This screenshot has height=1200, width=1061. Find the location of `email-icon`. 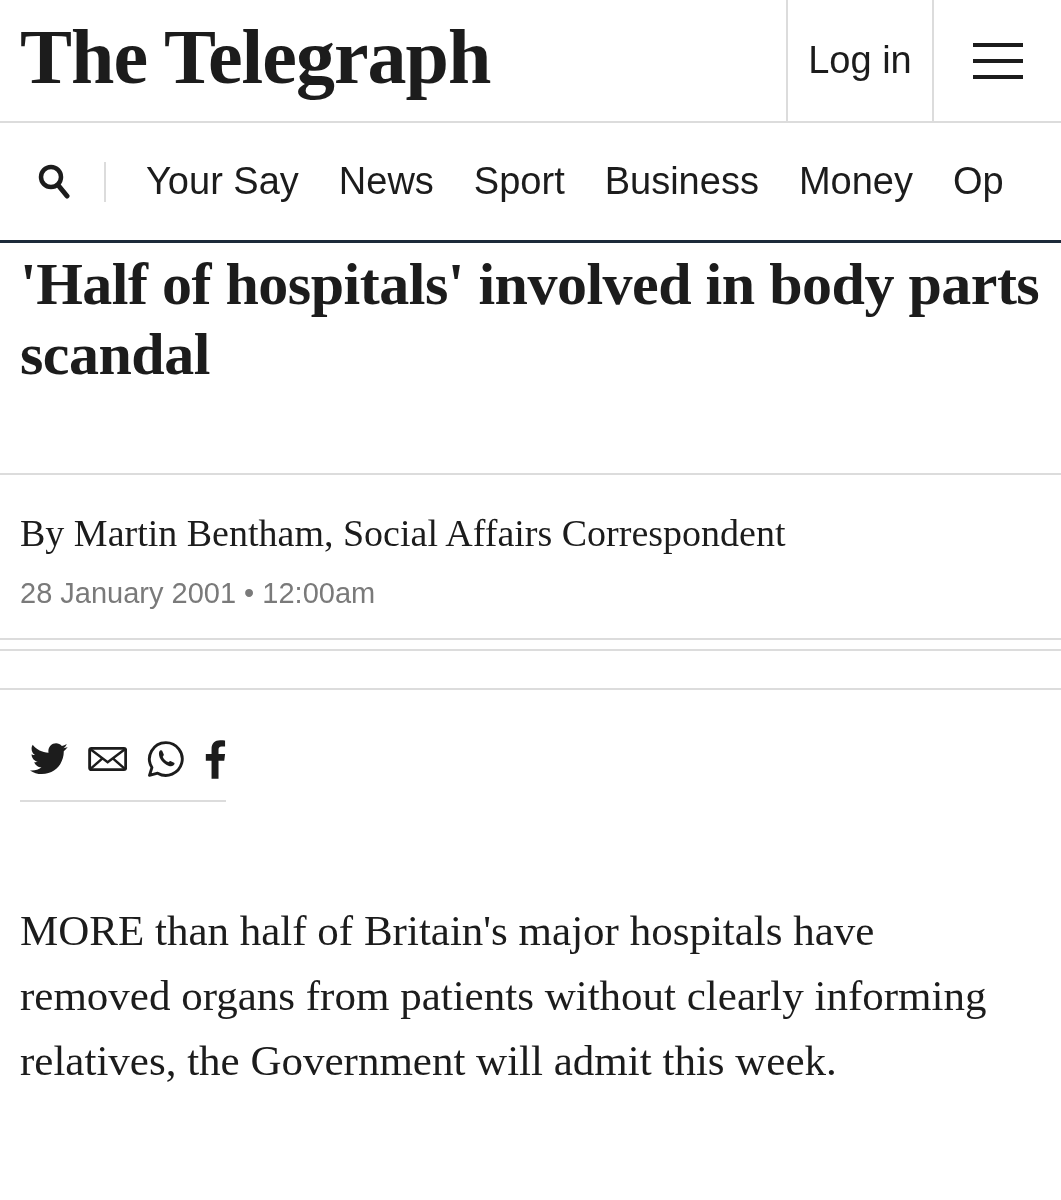

email-icon is located at coordinates (107, 759).